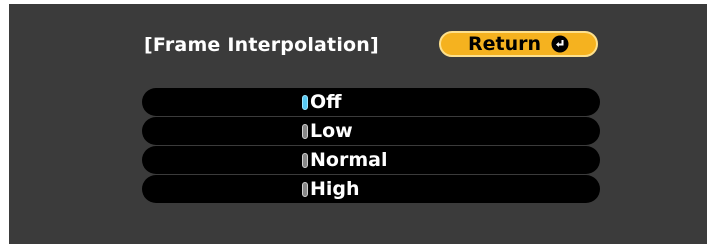 The height and width of the screenshot is (247, 707). What do you see at coordinates (326, 102) in the screenshot?
I see `option-label: Off` at bounding box center [326, 102].